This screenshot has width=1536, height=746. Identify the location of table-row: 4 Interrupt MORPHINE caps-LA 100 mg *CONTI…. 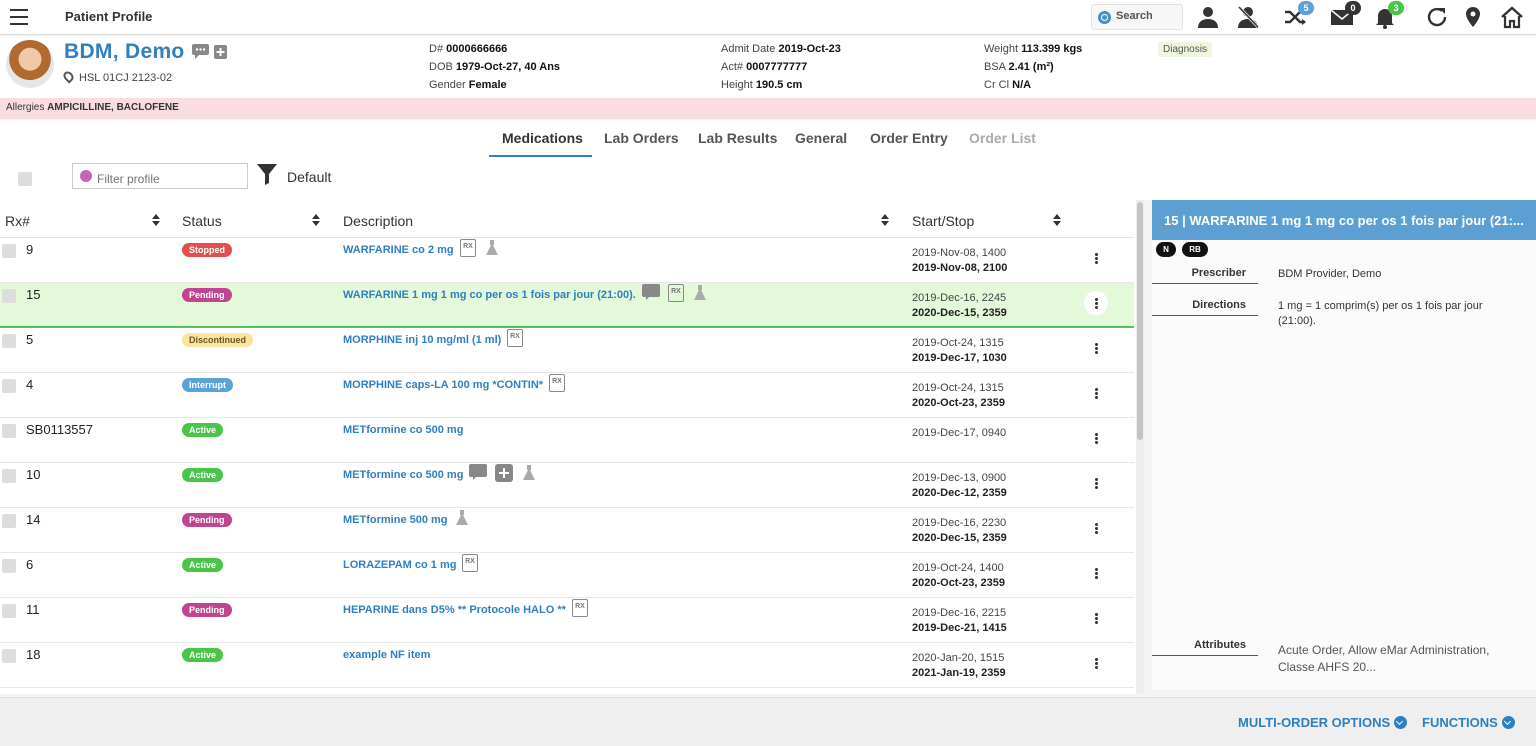
(567, 395).